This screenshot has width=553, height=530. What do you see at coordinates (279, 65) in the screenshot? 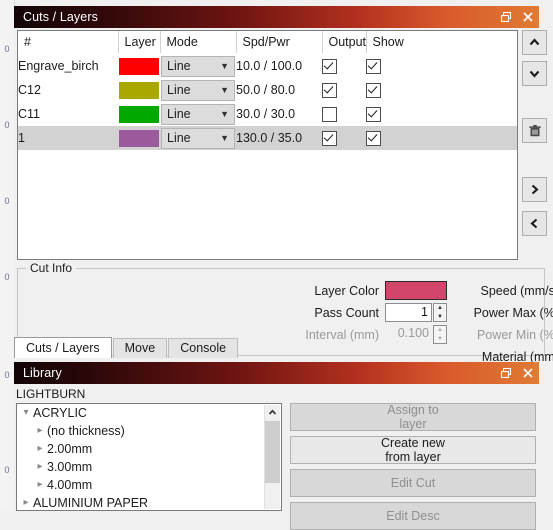
I see `layer-speed-power-cell: 10.0 / 100.0` at bounding box center [279, 65].